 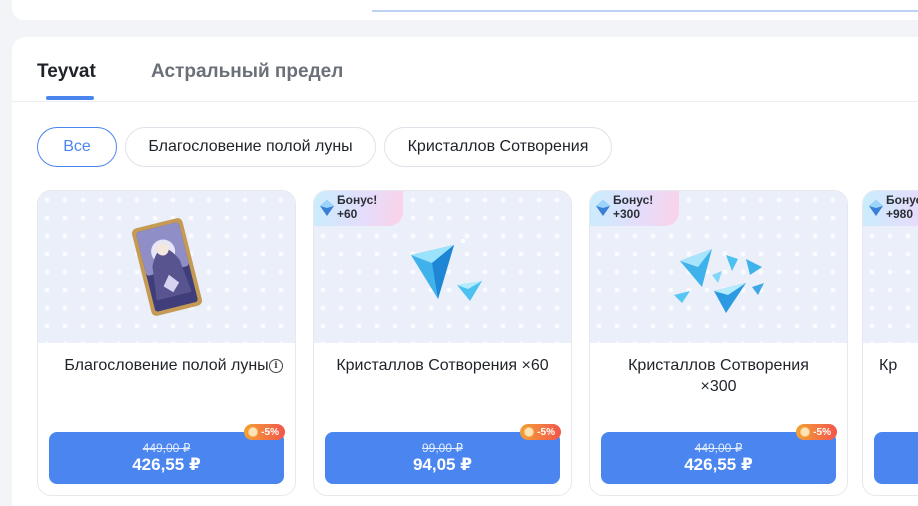 What do you see at coordinates (70, 98) in the screenshot?
I see `active-tab-indicator` at bounding box center [70, 98].